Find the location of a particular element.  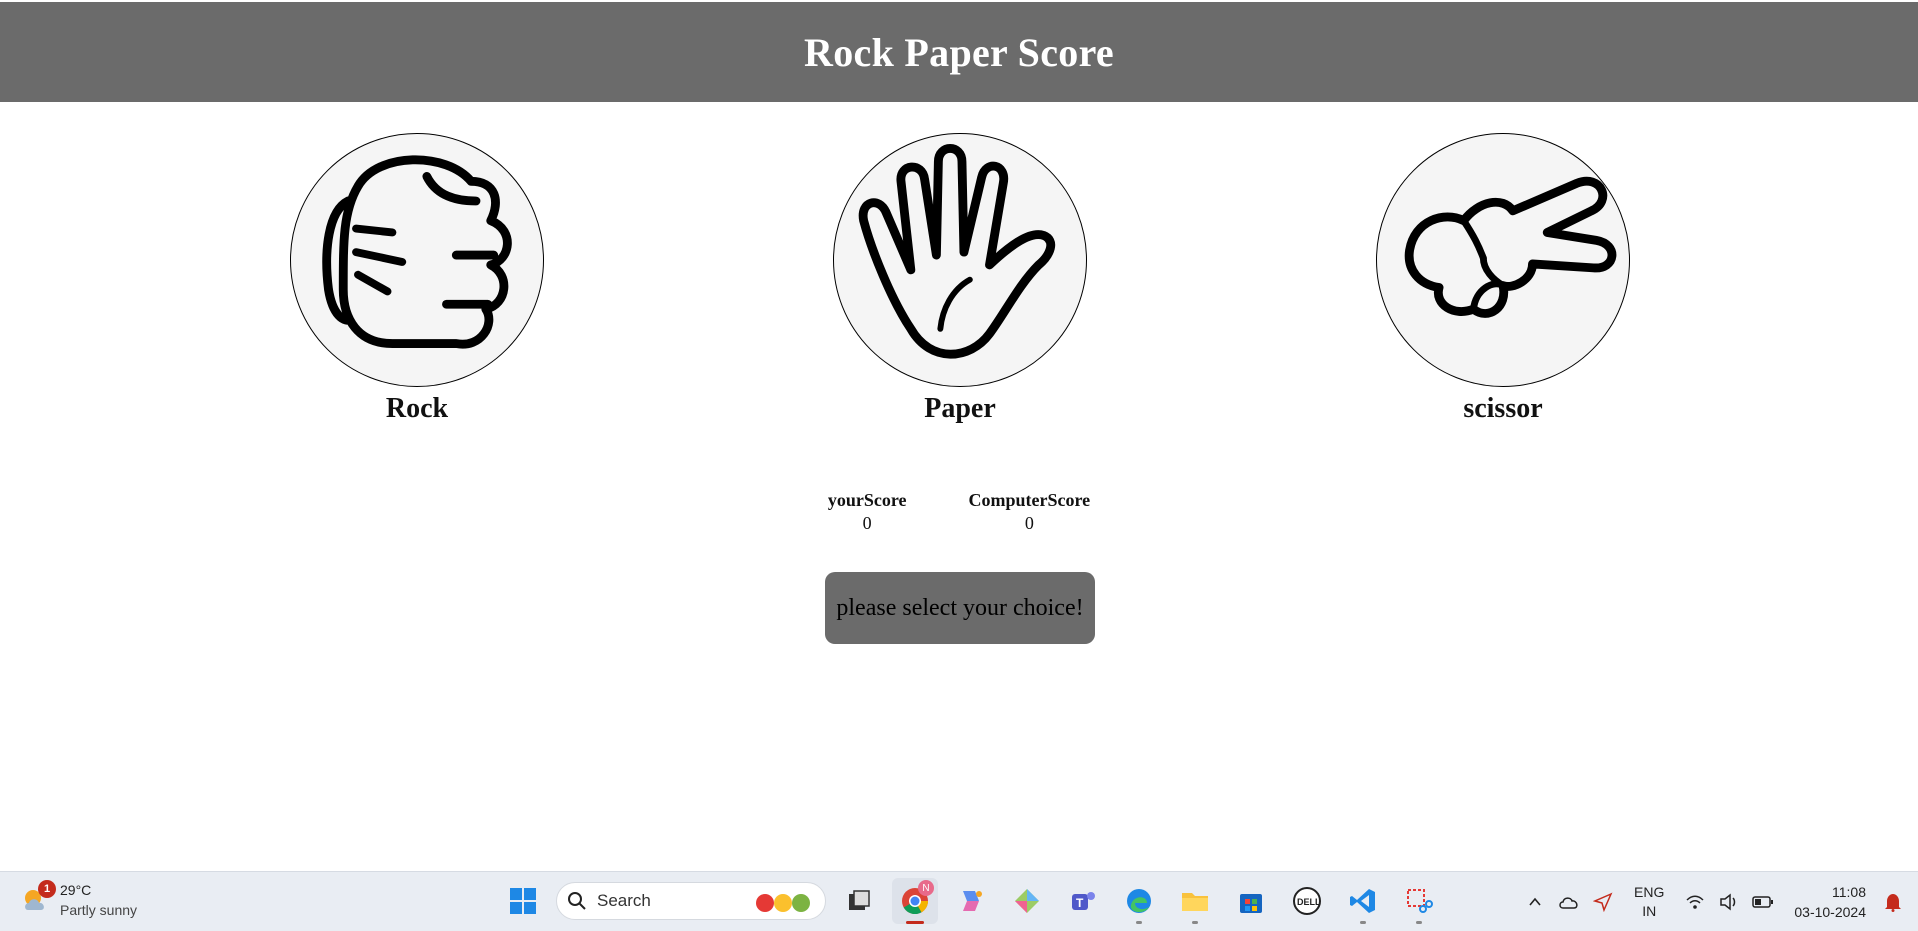

rock-choice: Rock is located at coordinates (417, 279).